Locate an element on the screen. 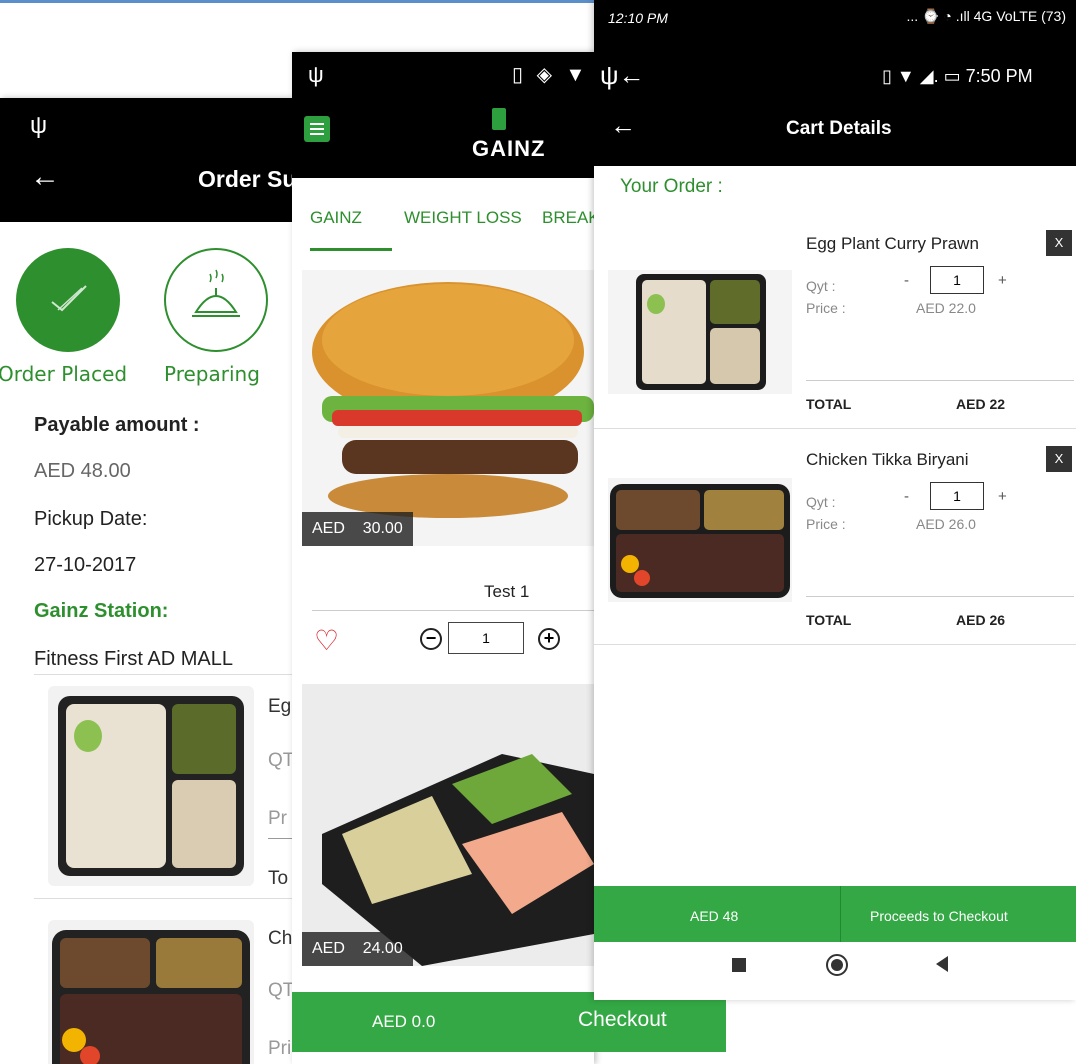 The width and height of the screenshot is (1076, 1064). price-tag: AED 24.00 is located at coordinates (357, 949).